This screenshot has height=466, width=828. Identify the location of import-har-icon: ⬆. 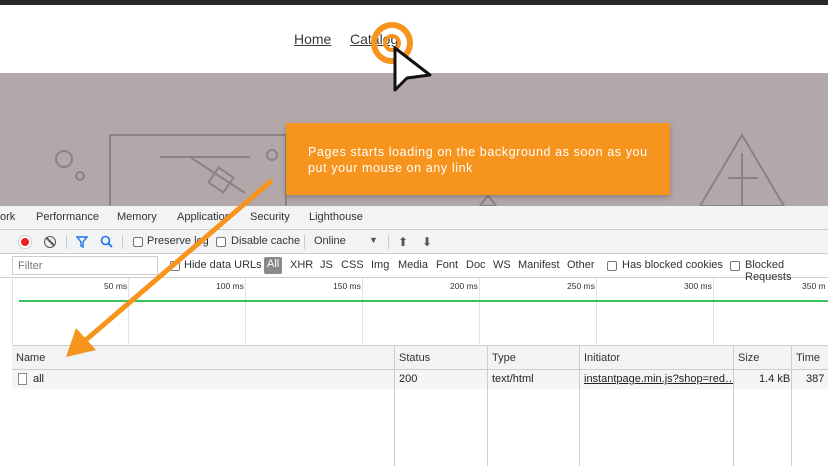
(403, 242).